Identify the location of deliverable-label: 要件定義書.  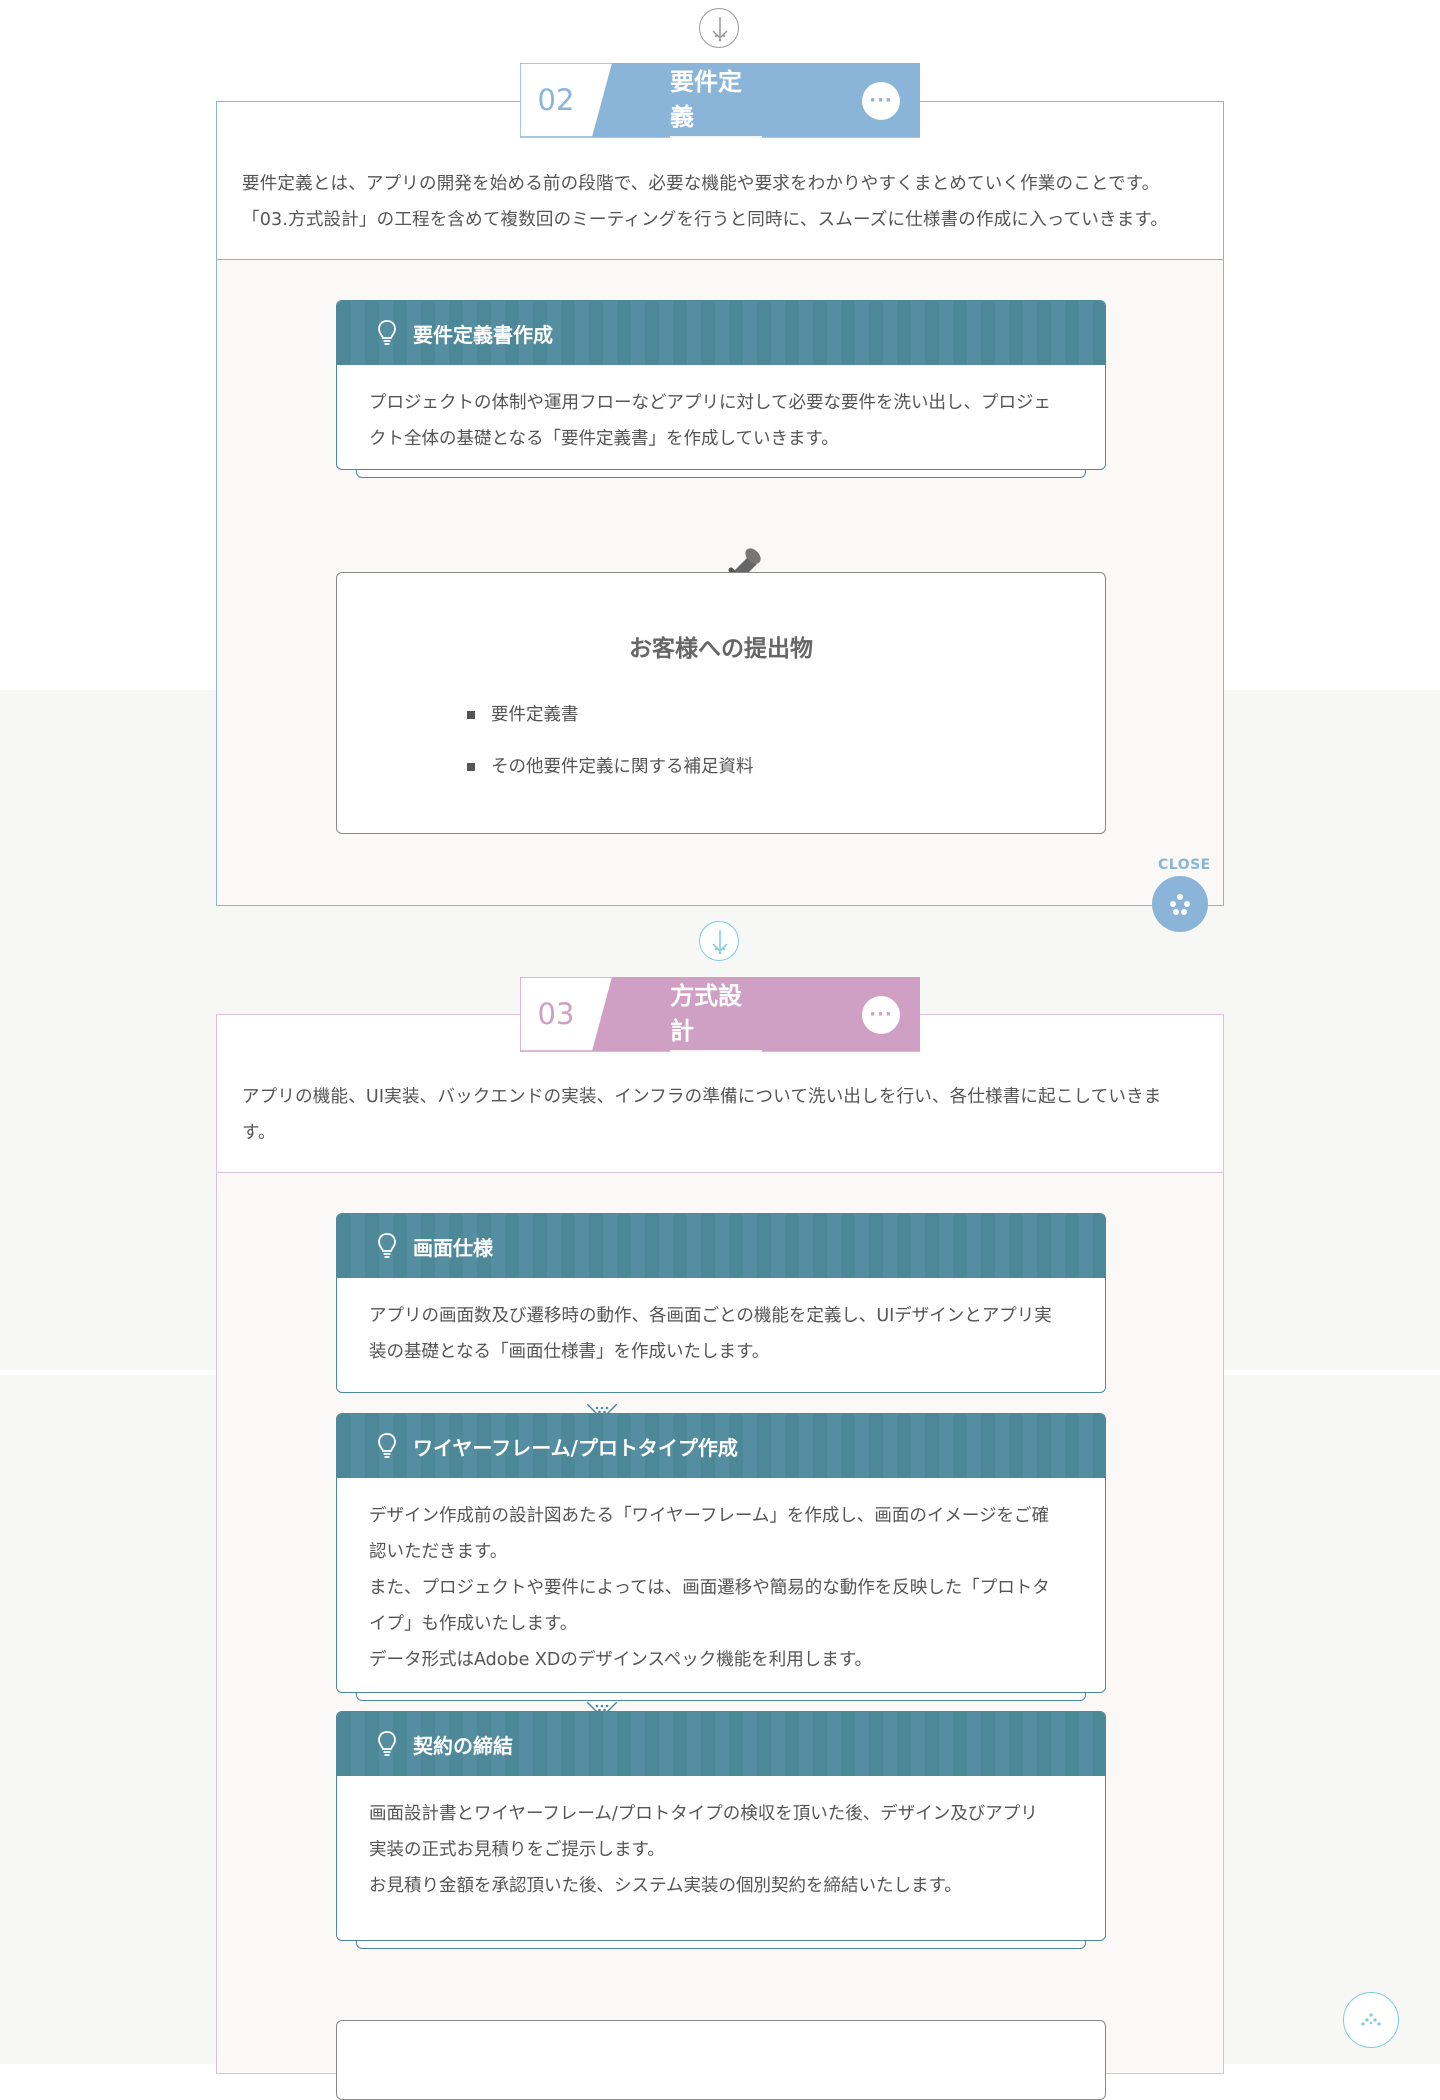
(535, 715).